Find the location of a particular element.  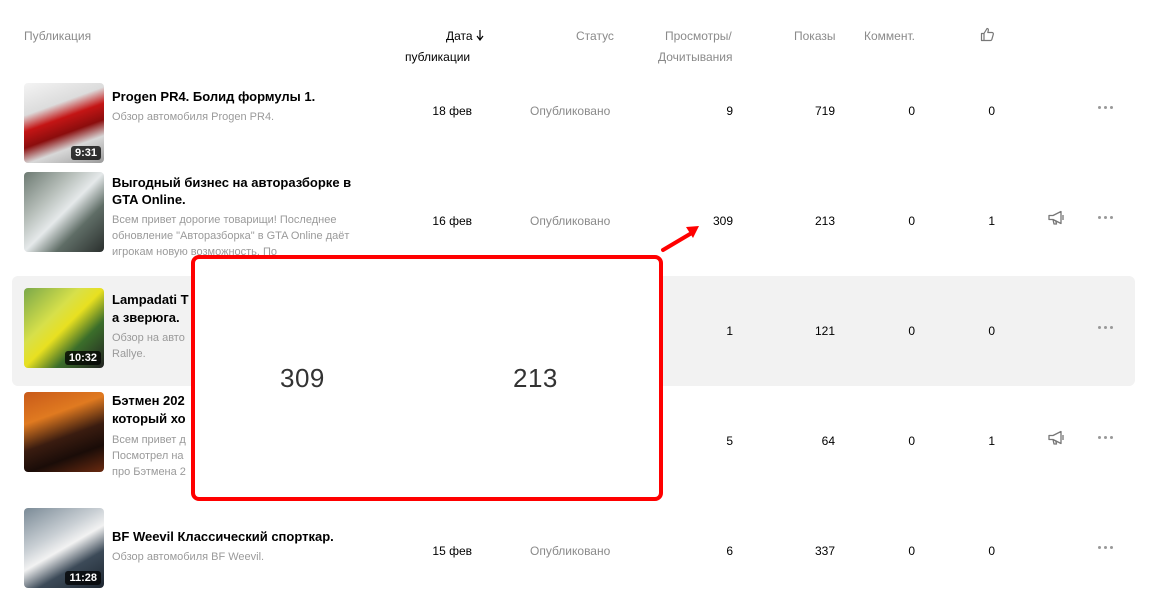

annotation-arrow-icon is located at coordinates (680, 239).